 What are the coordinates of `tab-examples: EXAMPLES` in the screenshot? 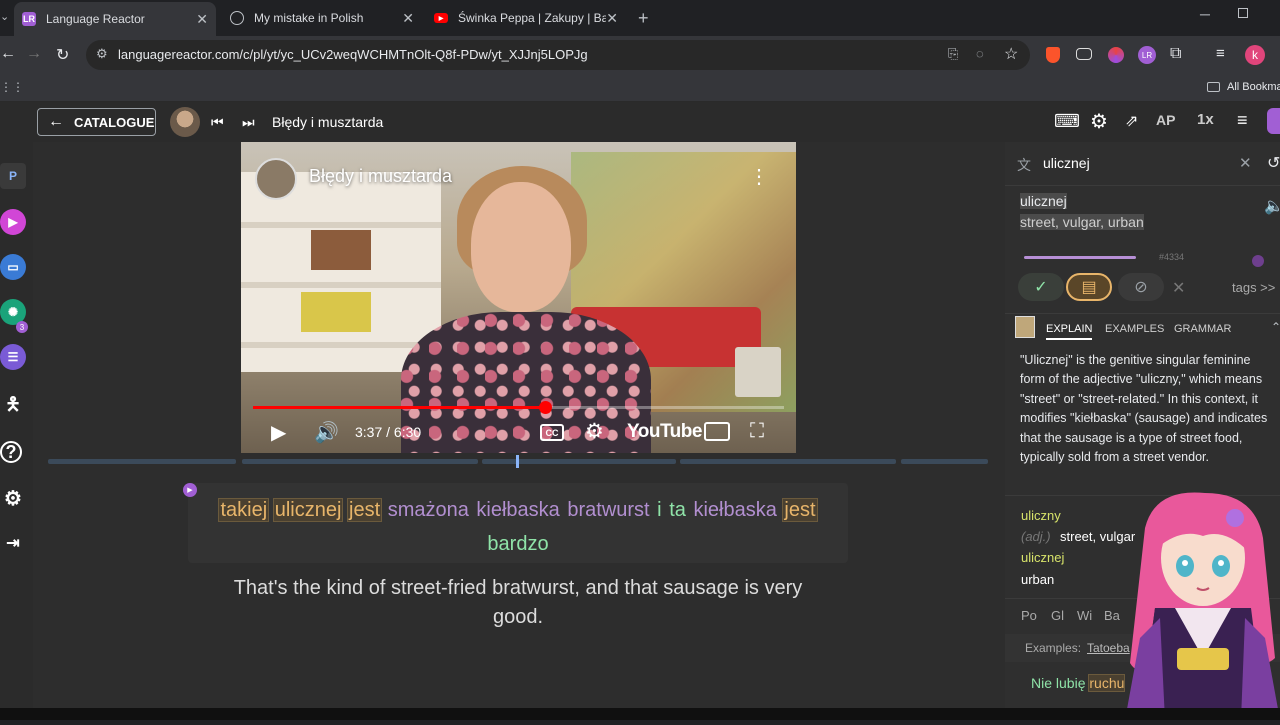 It's located at (1134, 329).